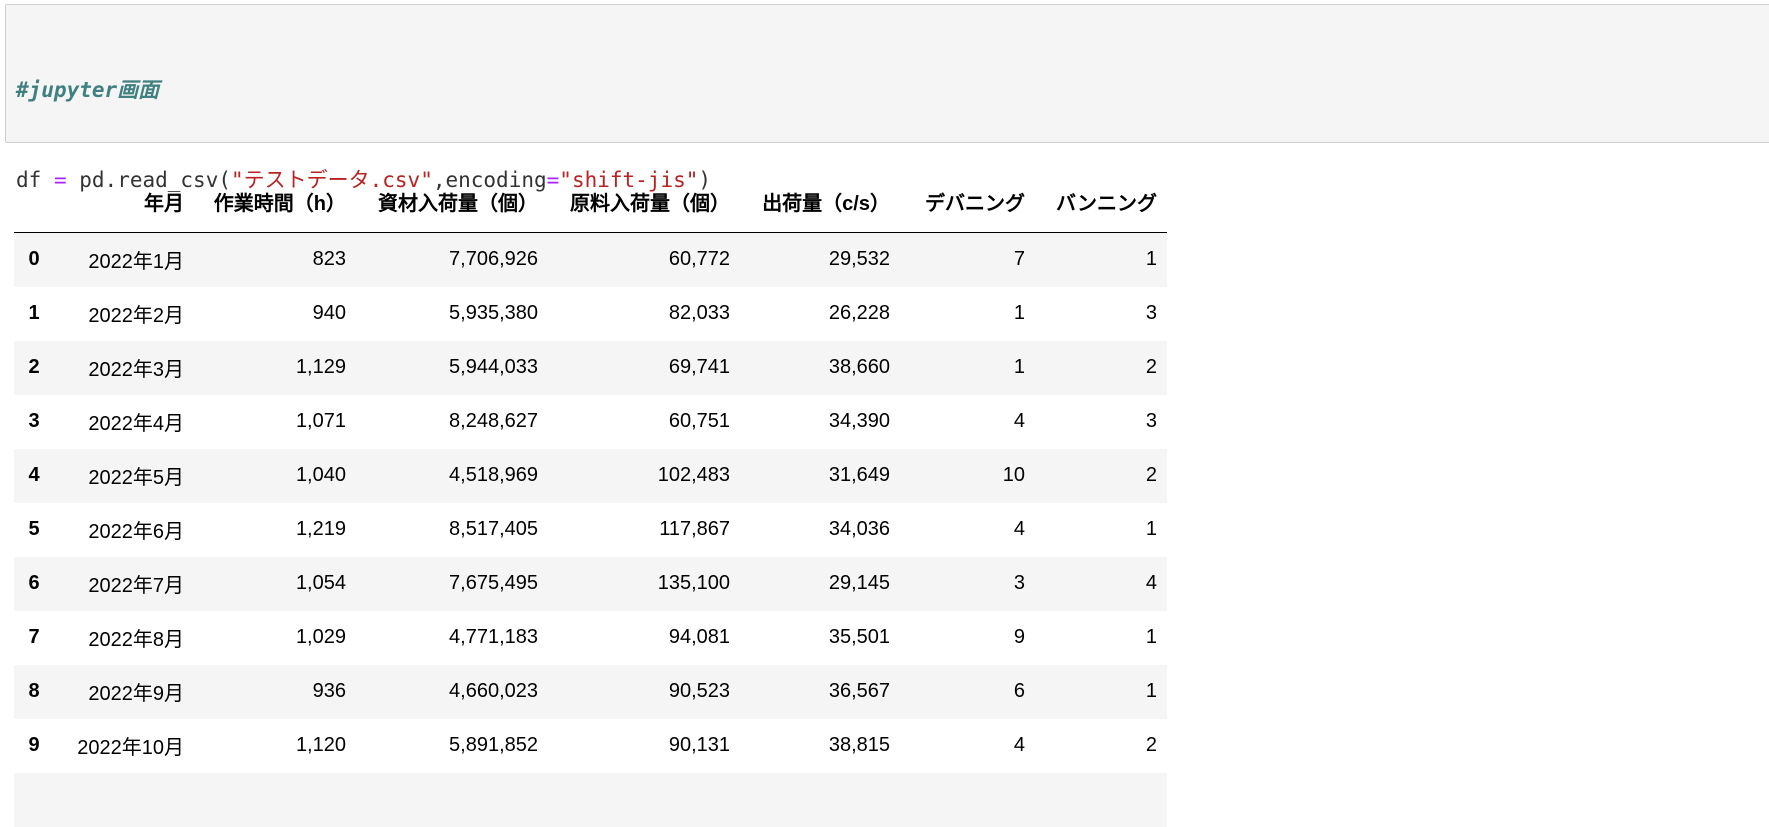  What do you see at coordinates (694, 529) in the screenshot?
I see `cell-raw-in: 117,867` at bounding box center [694, 529].